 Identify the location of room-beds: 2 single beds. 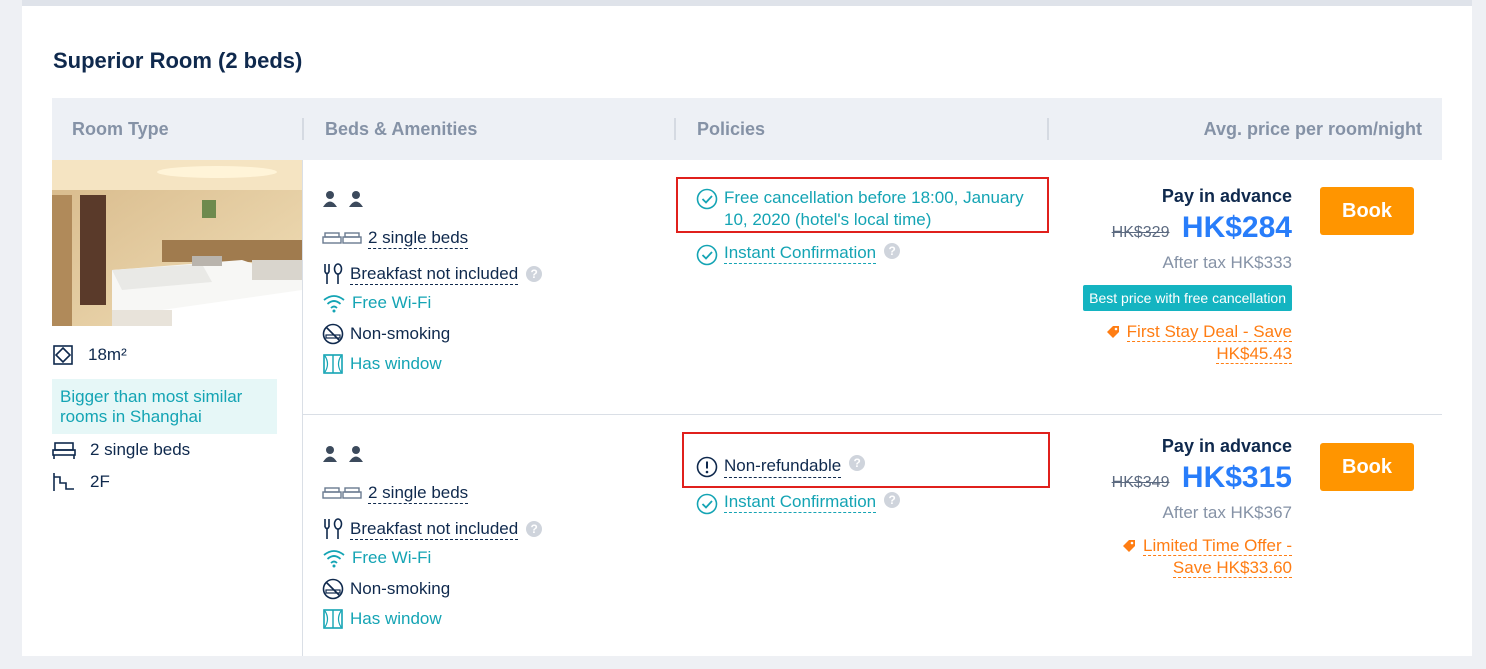
(121, 450).